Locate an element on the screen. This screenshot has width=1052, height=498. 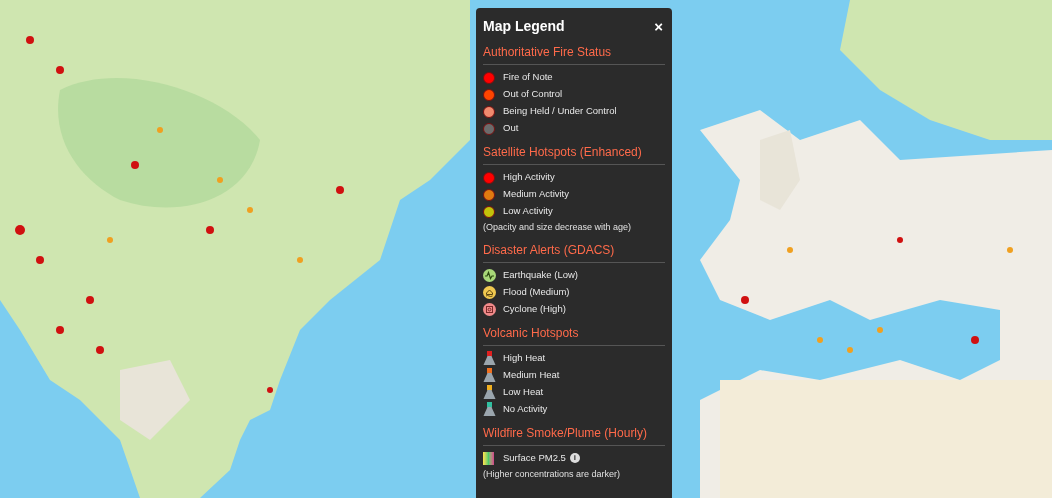
legend-note: (Higher concentrations are darker) is located at coordinates (552, 474).